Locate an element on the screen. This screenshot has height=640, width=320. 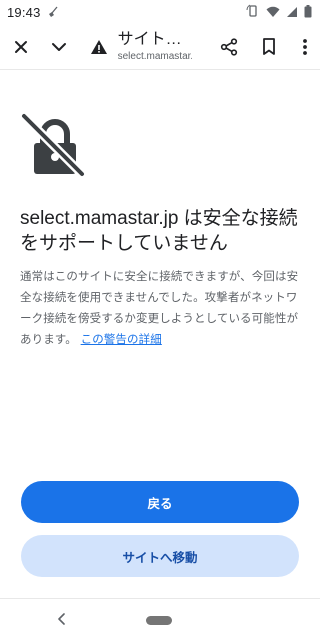
proceed-to-site-button: サイトへ移動 is located at coordinates (160, 556).